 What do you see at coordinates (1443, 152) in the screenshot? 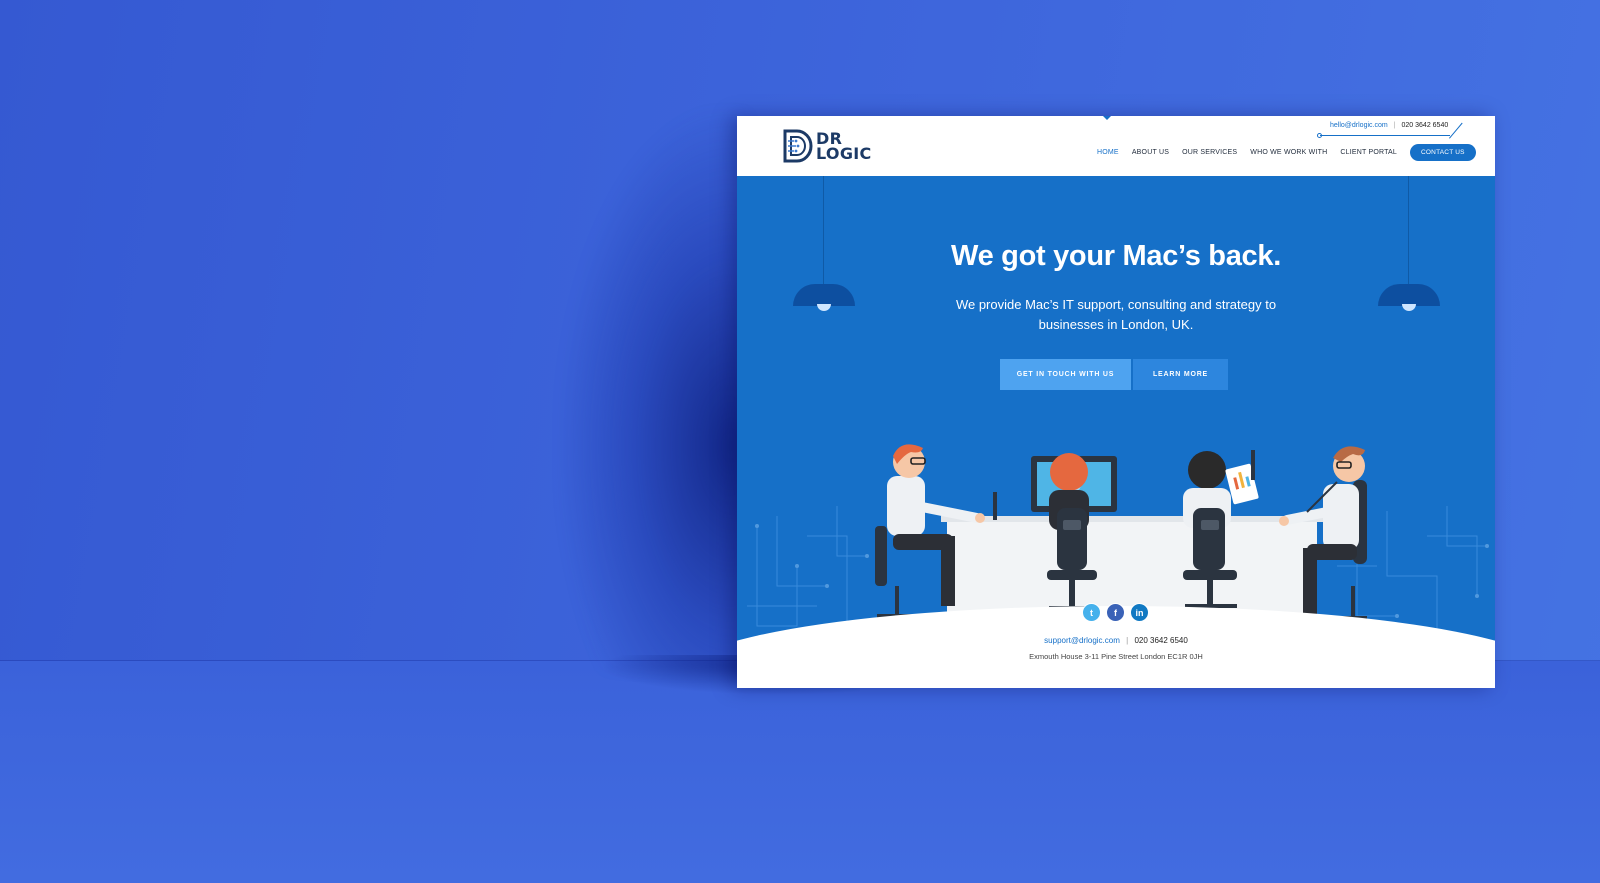
I see `contact-us-button: CONTACT US` at bounding box center [1443, 152].